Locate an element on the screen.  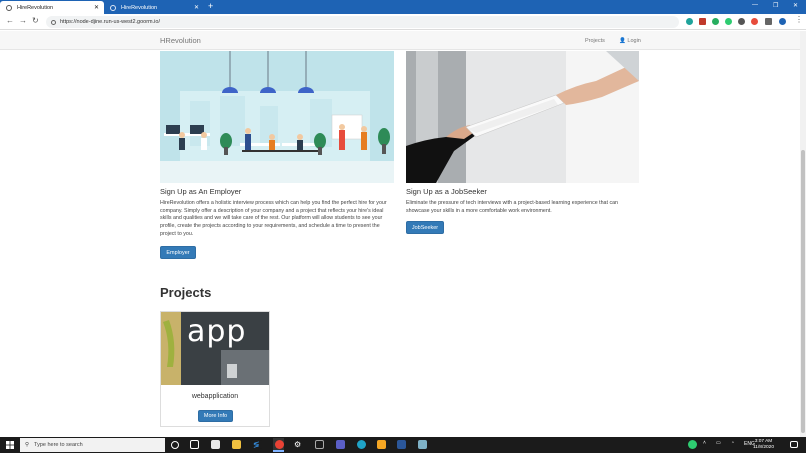
nav-login: 👤 Login is located at coordinates (630, 41).